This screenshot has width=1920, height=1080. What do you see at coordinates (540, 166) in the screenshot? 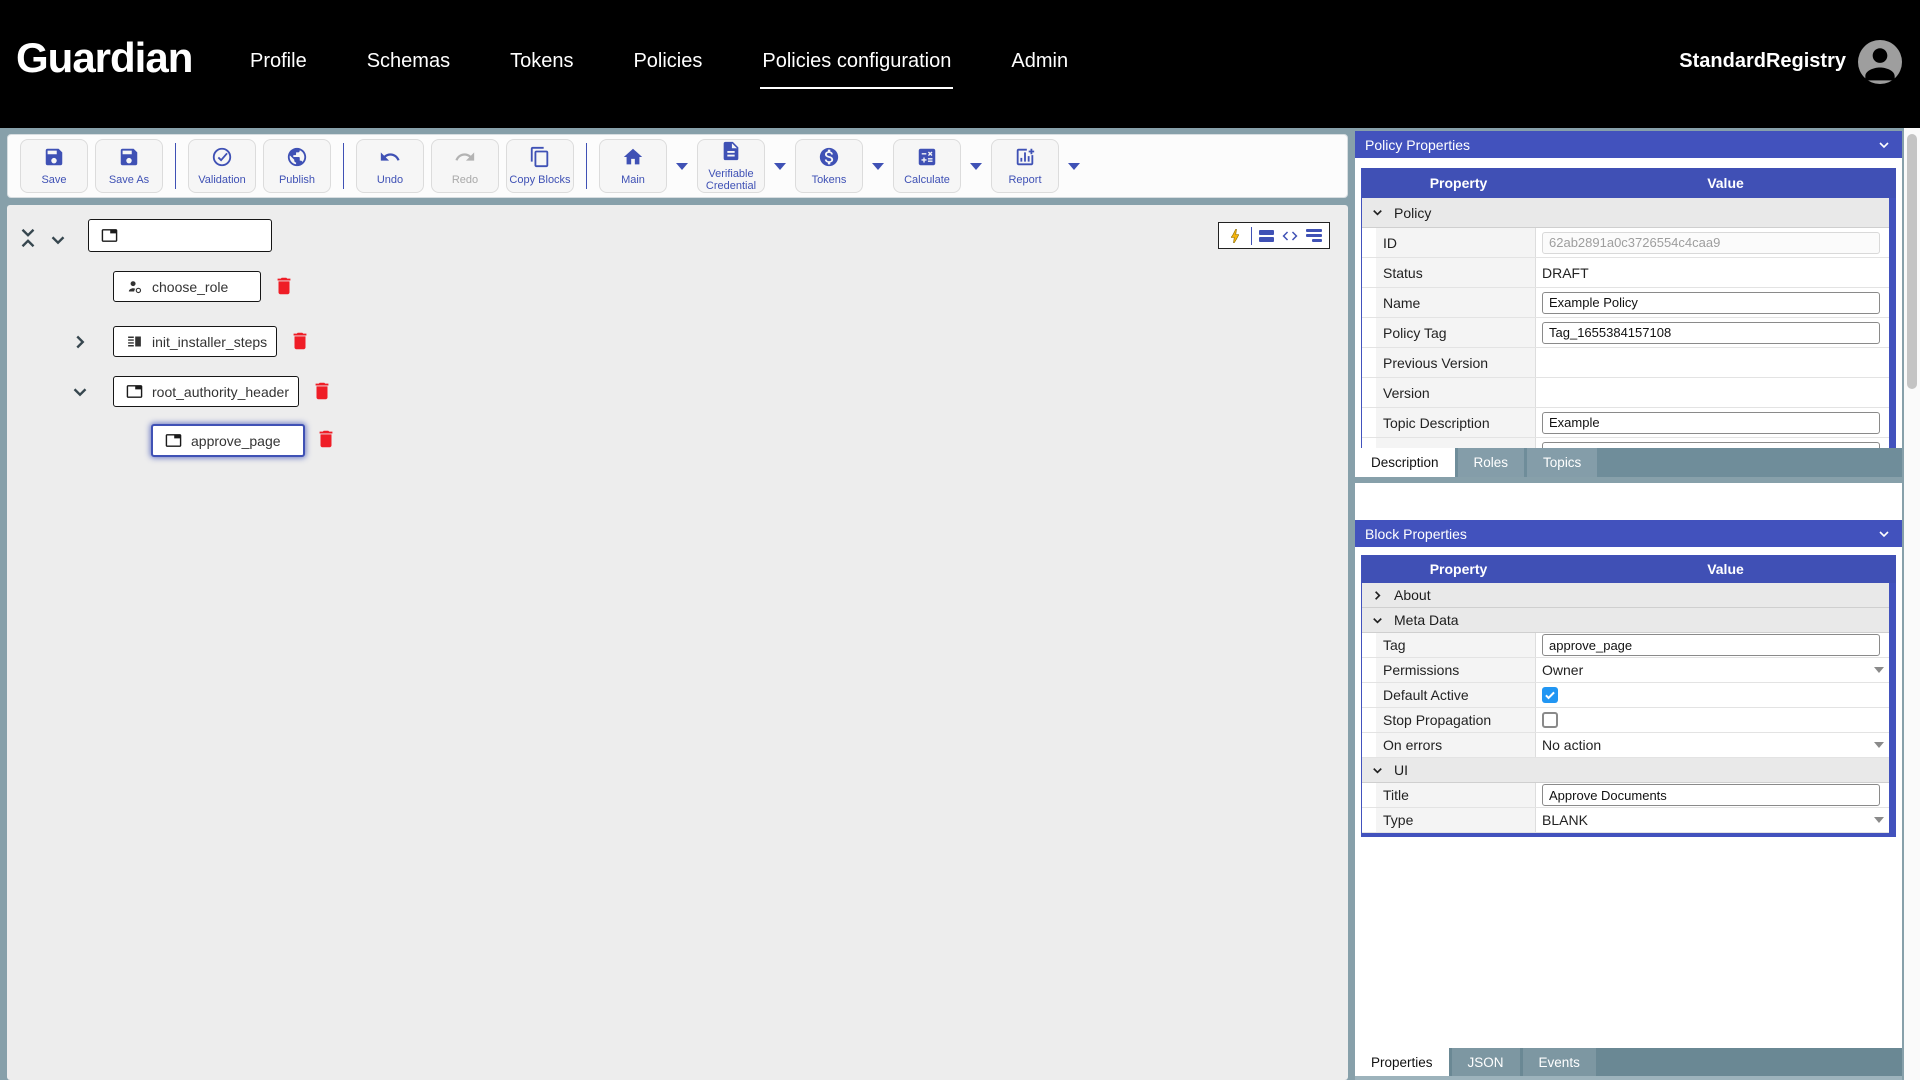
I see `copy-blocks-button: Copy Blocks` at bounding box center [540, 166].